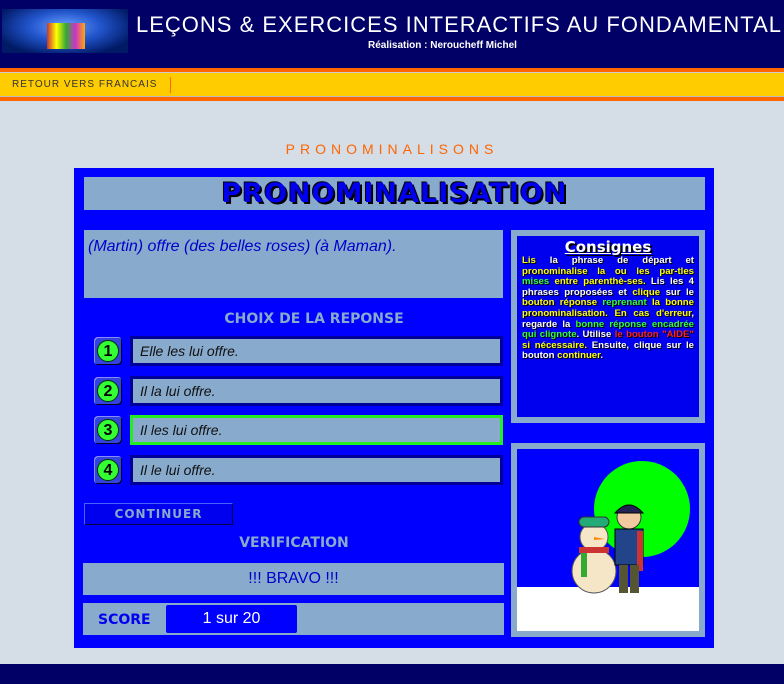 This screenshot has height=684, width=784. What do you see at coordinates (595, 335) in the screenshot?
I see `instruction-segment: . Utilise` at bounding box center [595, 335].